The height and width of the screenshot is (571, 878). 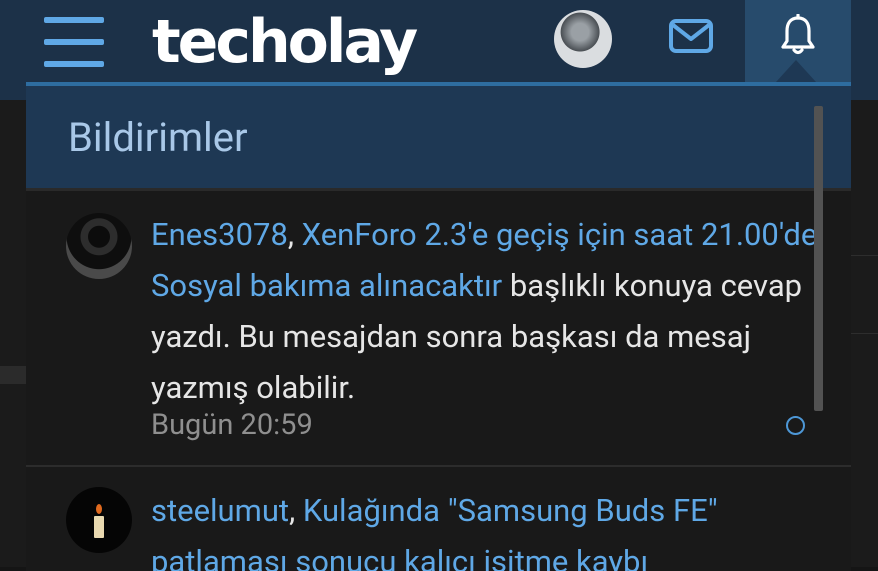 What do you see at coordinates (13, 333) in the screenshot?
I see `background-left` at bounding box center [13, 333].